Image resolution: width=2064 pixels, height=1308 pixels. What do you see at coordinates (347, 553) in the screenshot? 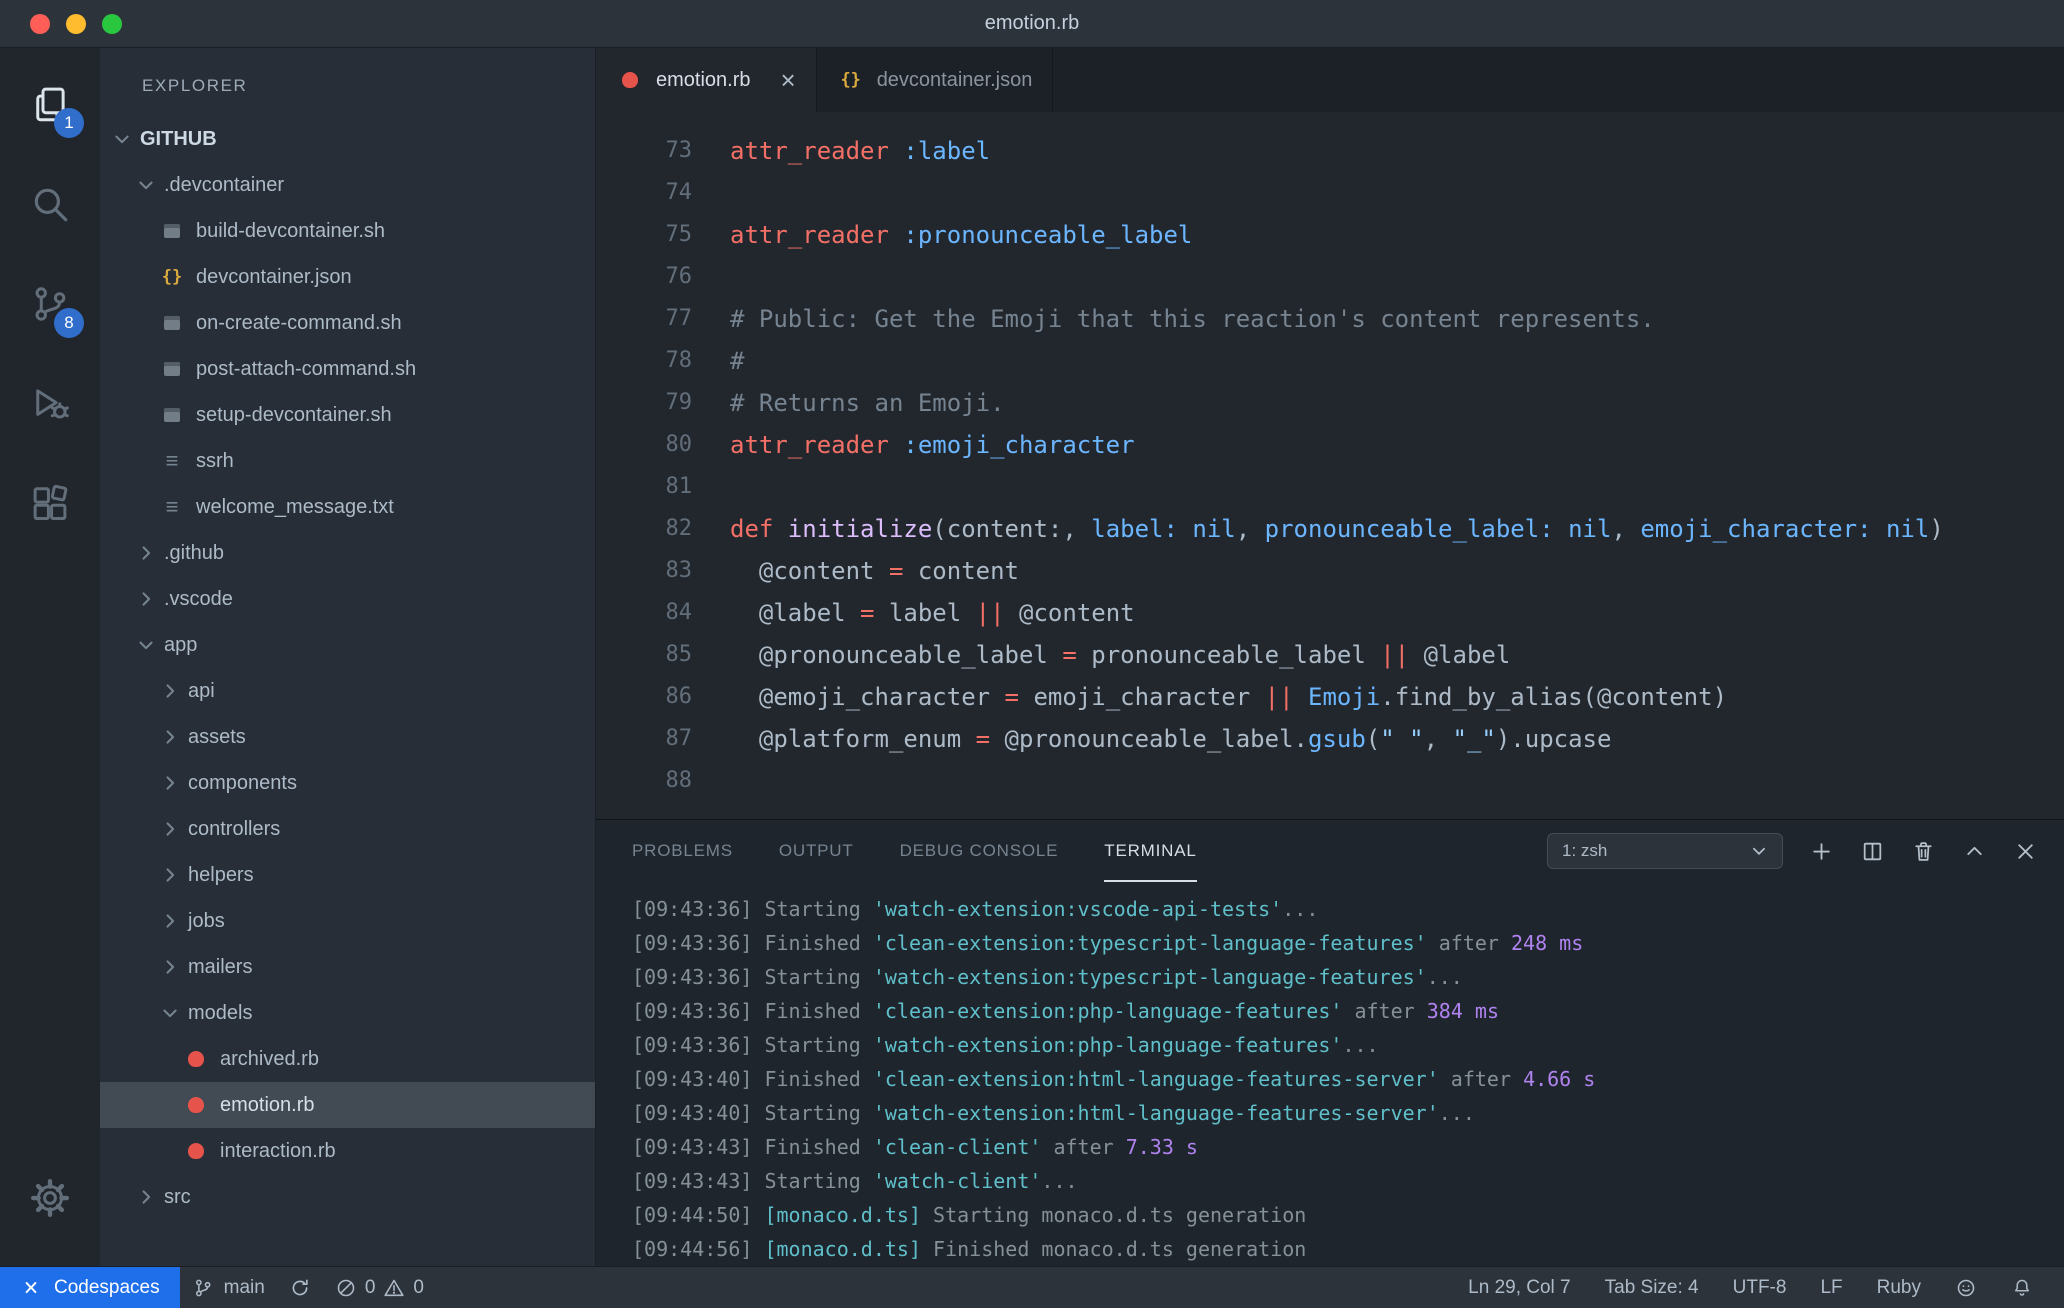
I see `folder-.github: .github` at bounding box center [347, 553].